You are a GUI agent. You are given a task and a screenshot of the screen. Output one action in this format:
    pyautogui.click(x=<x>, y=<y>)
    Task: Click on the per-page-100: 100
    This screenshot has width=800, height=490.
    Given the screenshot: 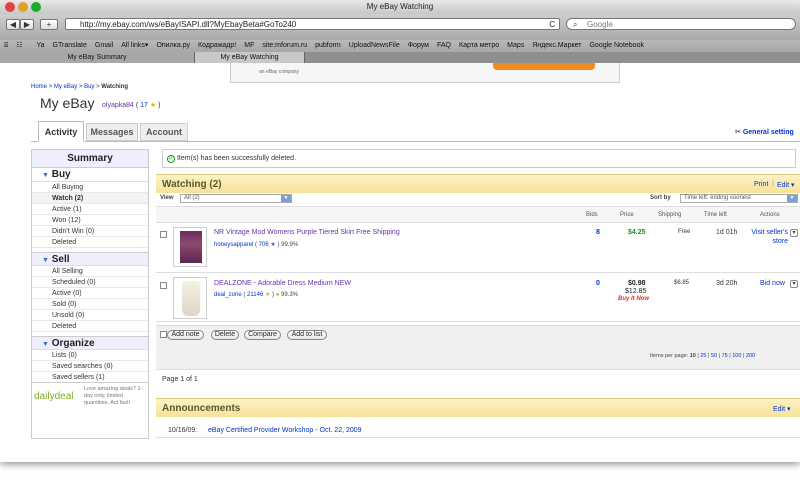 What is the action you would take?
    pyautogui.click(x=736, y=356)
    